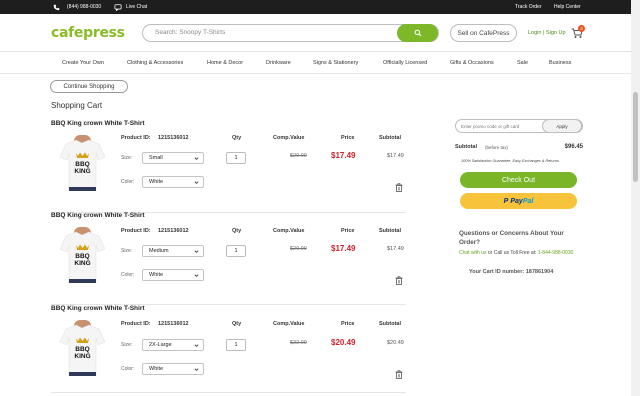 The height and width of the screenshot is (396, 640). What do you see at coordinates (190, 32) in the screenshot?
I see `search-input: Search: Snoopy T-Shirts` at bounding box center [190, 32].